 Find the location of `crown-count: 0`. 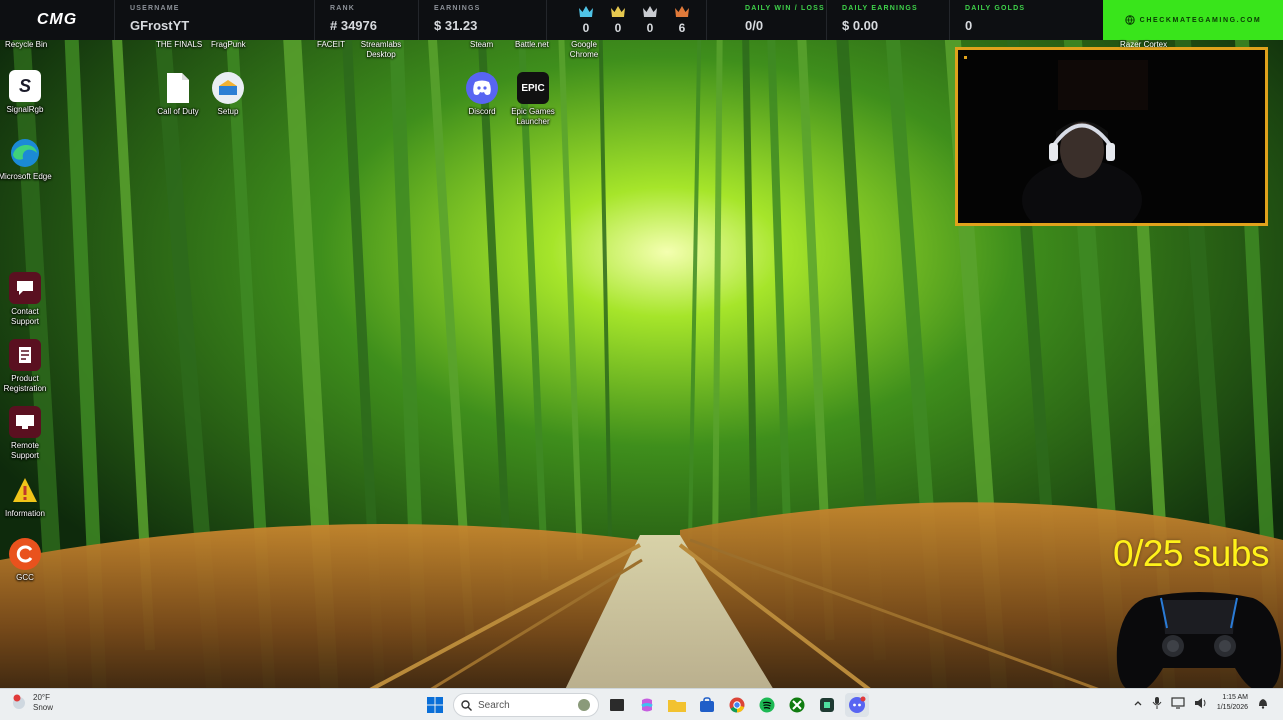

crown-count: 0 is located at coordinates (586, 28).